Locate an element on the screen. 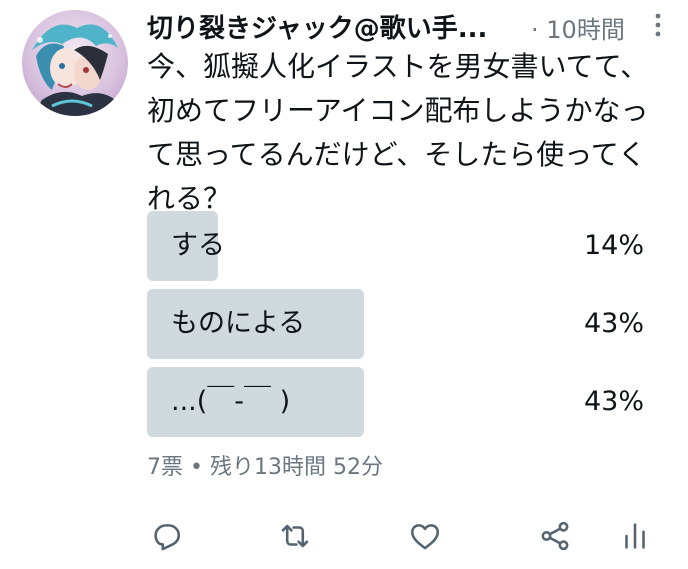 The image size is (688, 569). tweet-header: 切り裂きジャック@歌い手... · 10時間 is located at coordinates (412, 26).